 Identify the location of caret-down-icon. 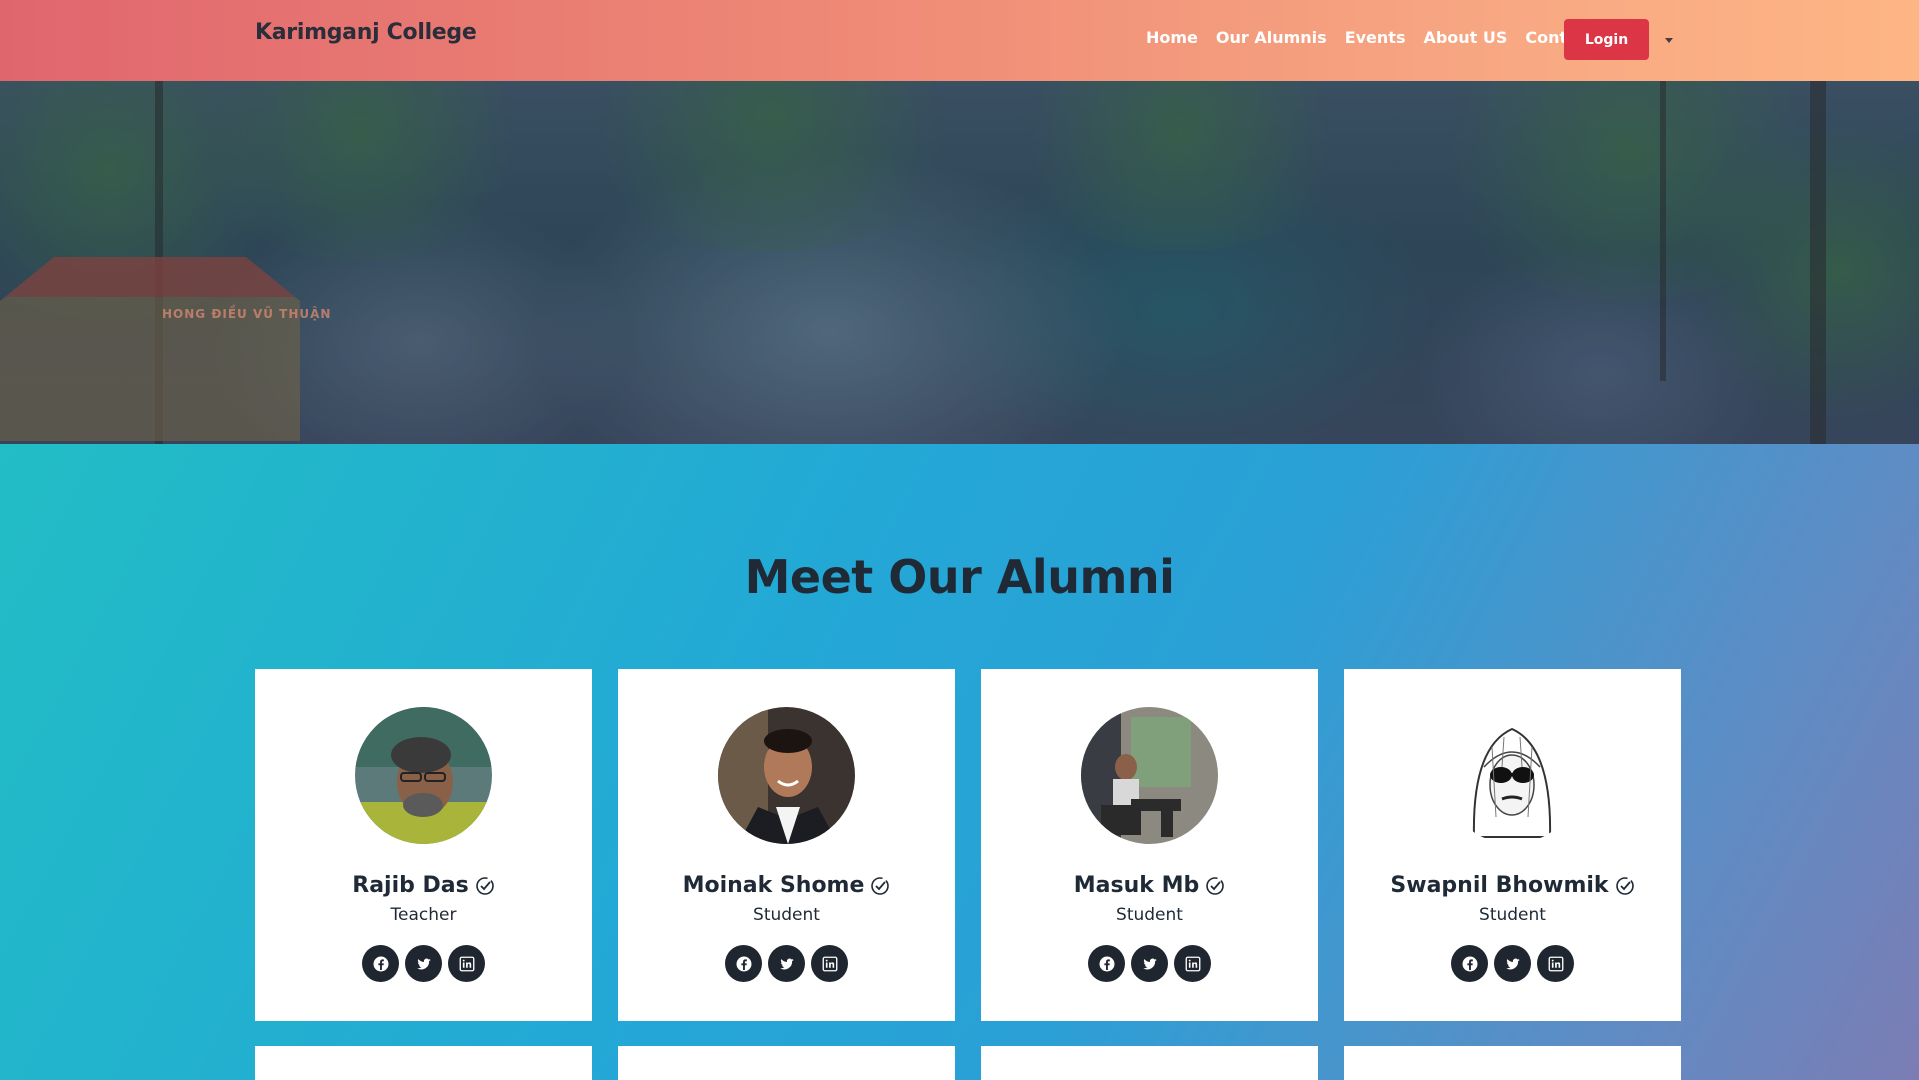
(1669, 40).